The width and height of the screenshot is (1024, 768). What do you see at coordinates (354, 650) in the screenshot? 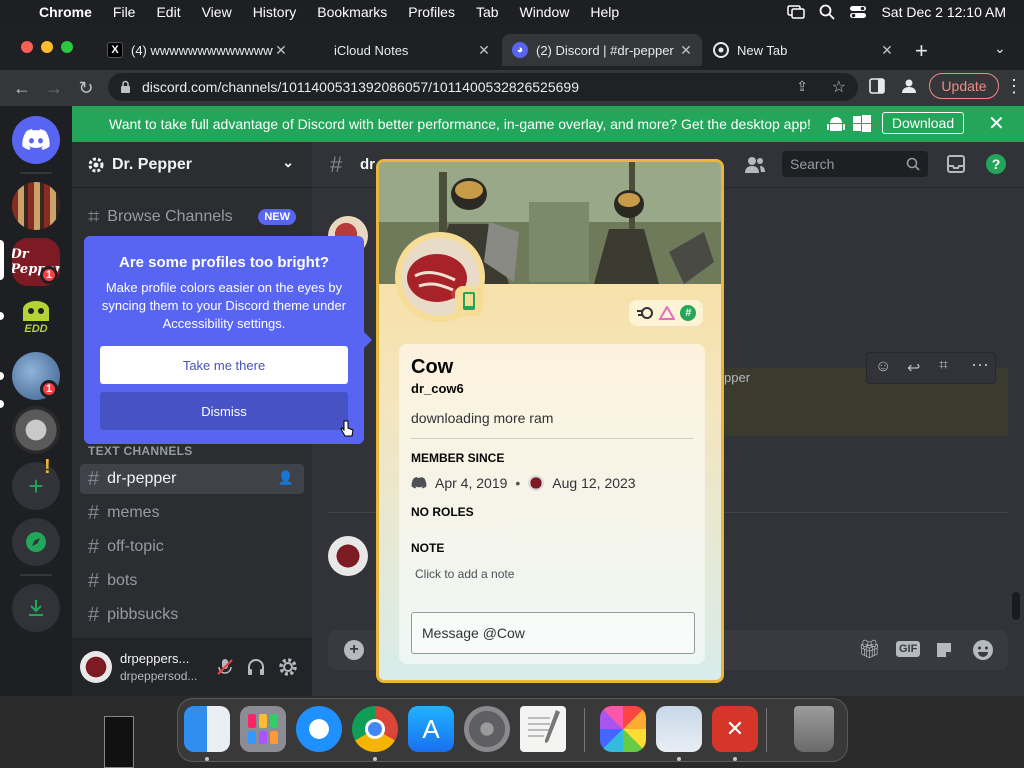
I see `attach-plus-icon: +` at bounding box center [354, 650].